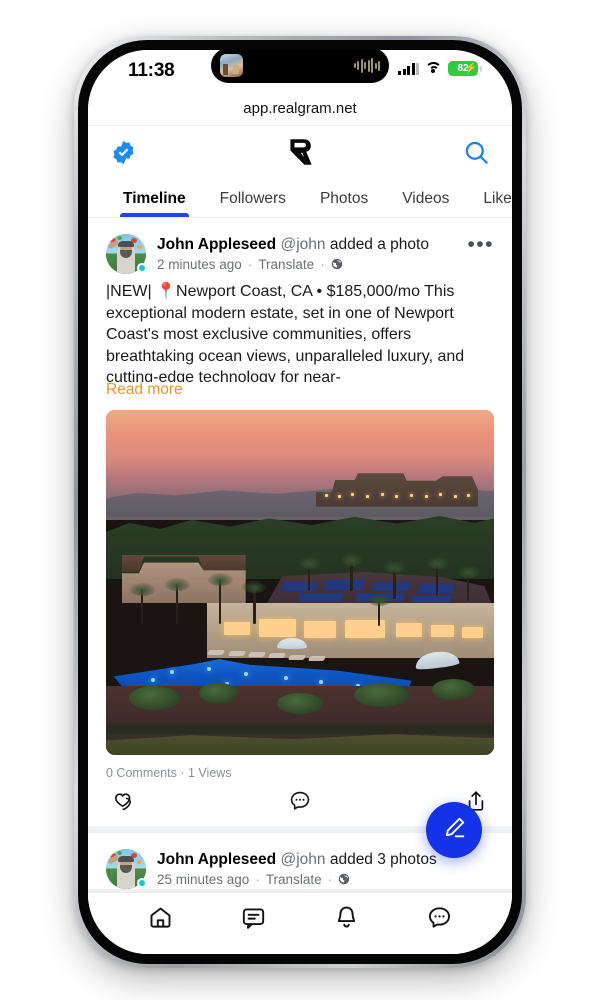  What do you see at coordinates (129, 291) in the screenshot?
I see `post-body-tag: |NEW|` at bounding box center [129, 291].